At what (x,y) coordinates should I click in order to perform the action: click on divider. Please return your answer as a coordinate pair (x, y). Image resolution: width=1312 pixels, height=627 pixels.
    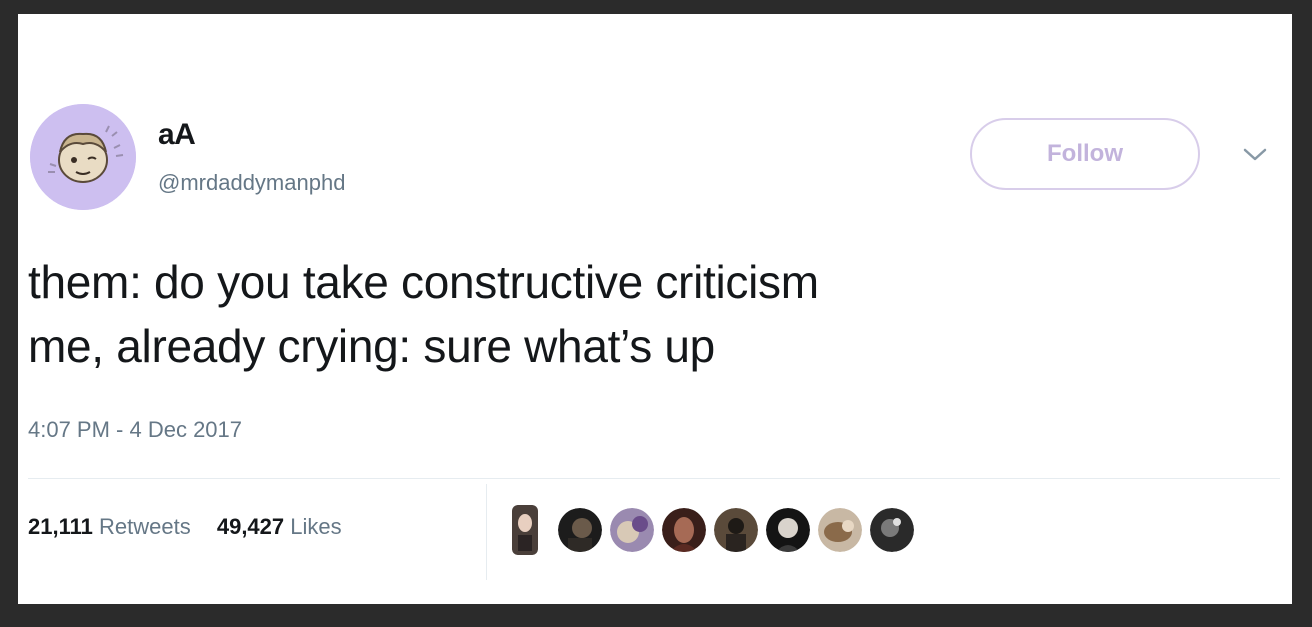
    Looking at the image, I should click on (654, 478).